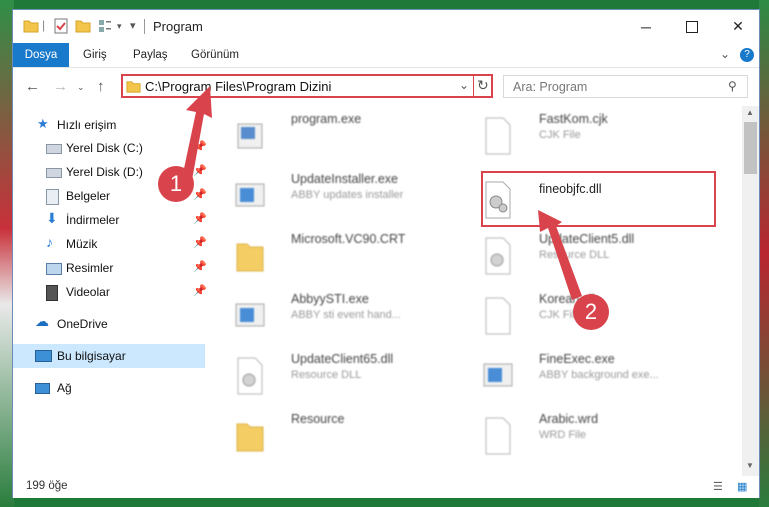  What do you see at coordinates (178, 26) in the screenshot?
I see `window-title: Program` at bounding box center [178, 26].